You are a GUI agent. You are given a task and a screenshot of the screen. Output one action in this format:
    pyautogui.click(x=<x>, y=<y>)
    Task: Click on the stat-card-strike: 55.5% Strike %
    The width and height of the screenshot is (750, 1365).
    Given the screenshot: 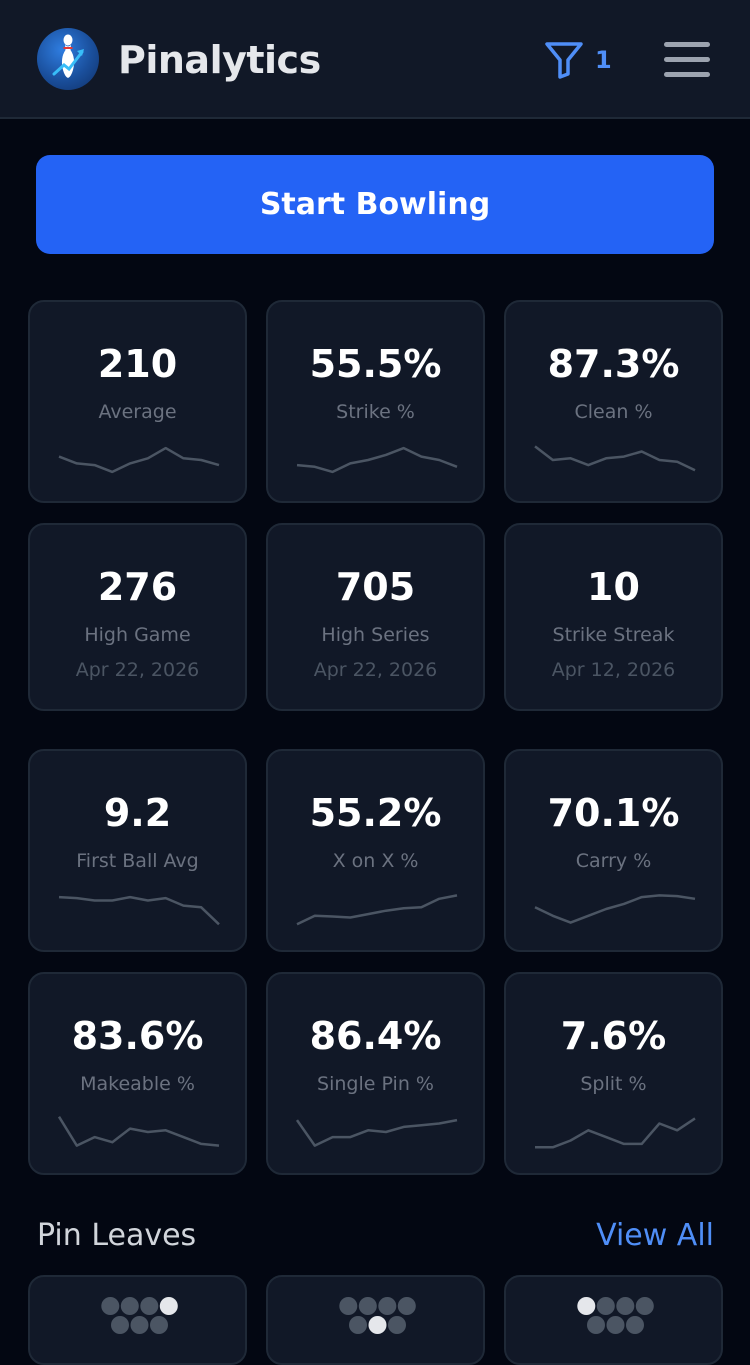 What is the action you would take?
    pyautogui.click(x=375, y=401)
    